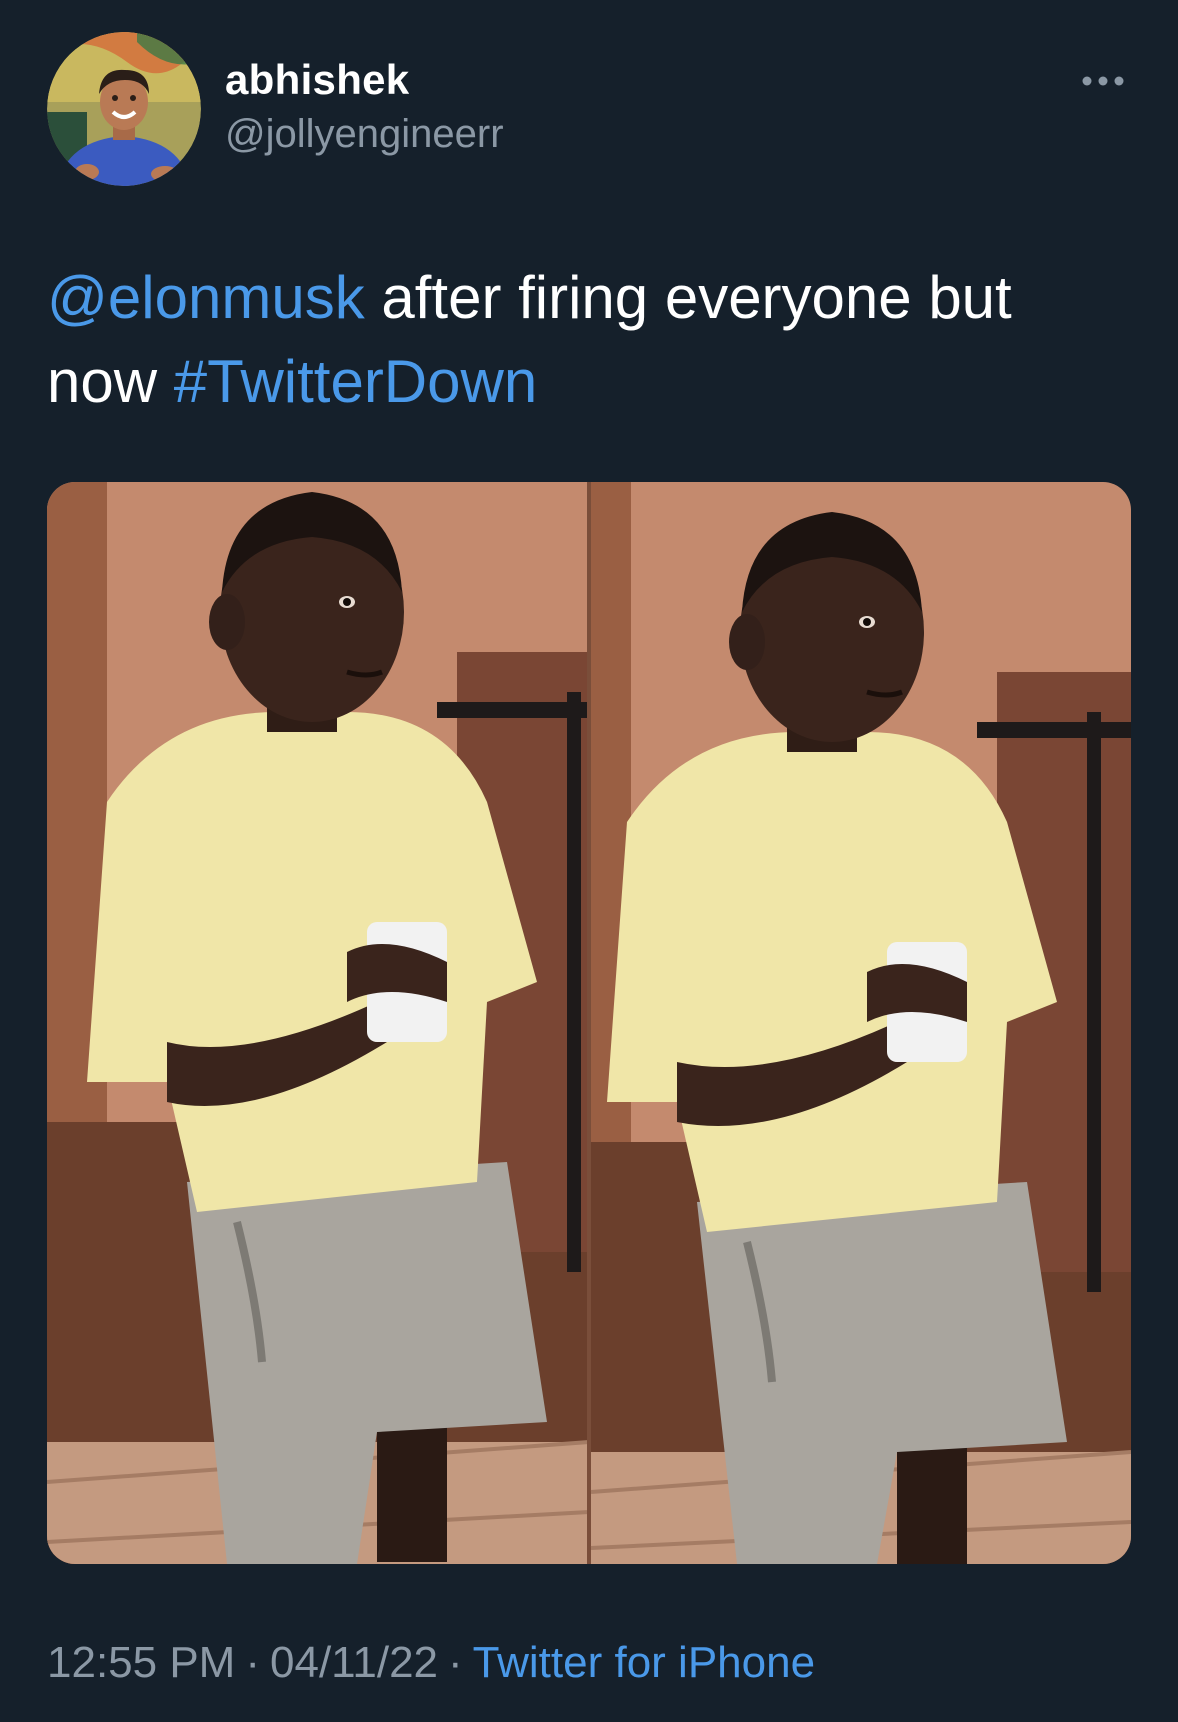 The image size is (1178, 1722). Describe the element at coordinates (141, 1662) in the screenshot. I see `tweet-time: 12:55 PM` at that location.